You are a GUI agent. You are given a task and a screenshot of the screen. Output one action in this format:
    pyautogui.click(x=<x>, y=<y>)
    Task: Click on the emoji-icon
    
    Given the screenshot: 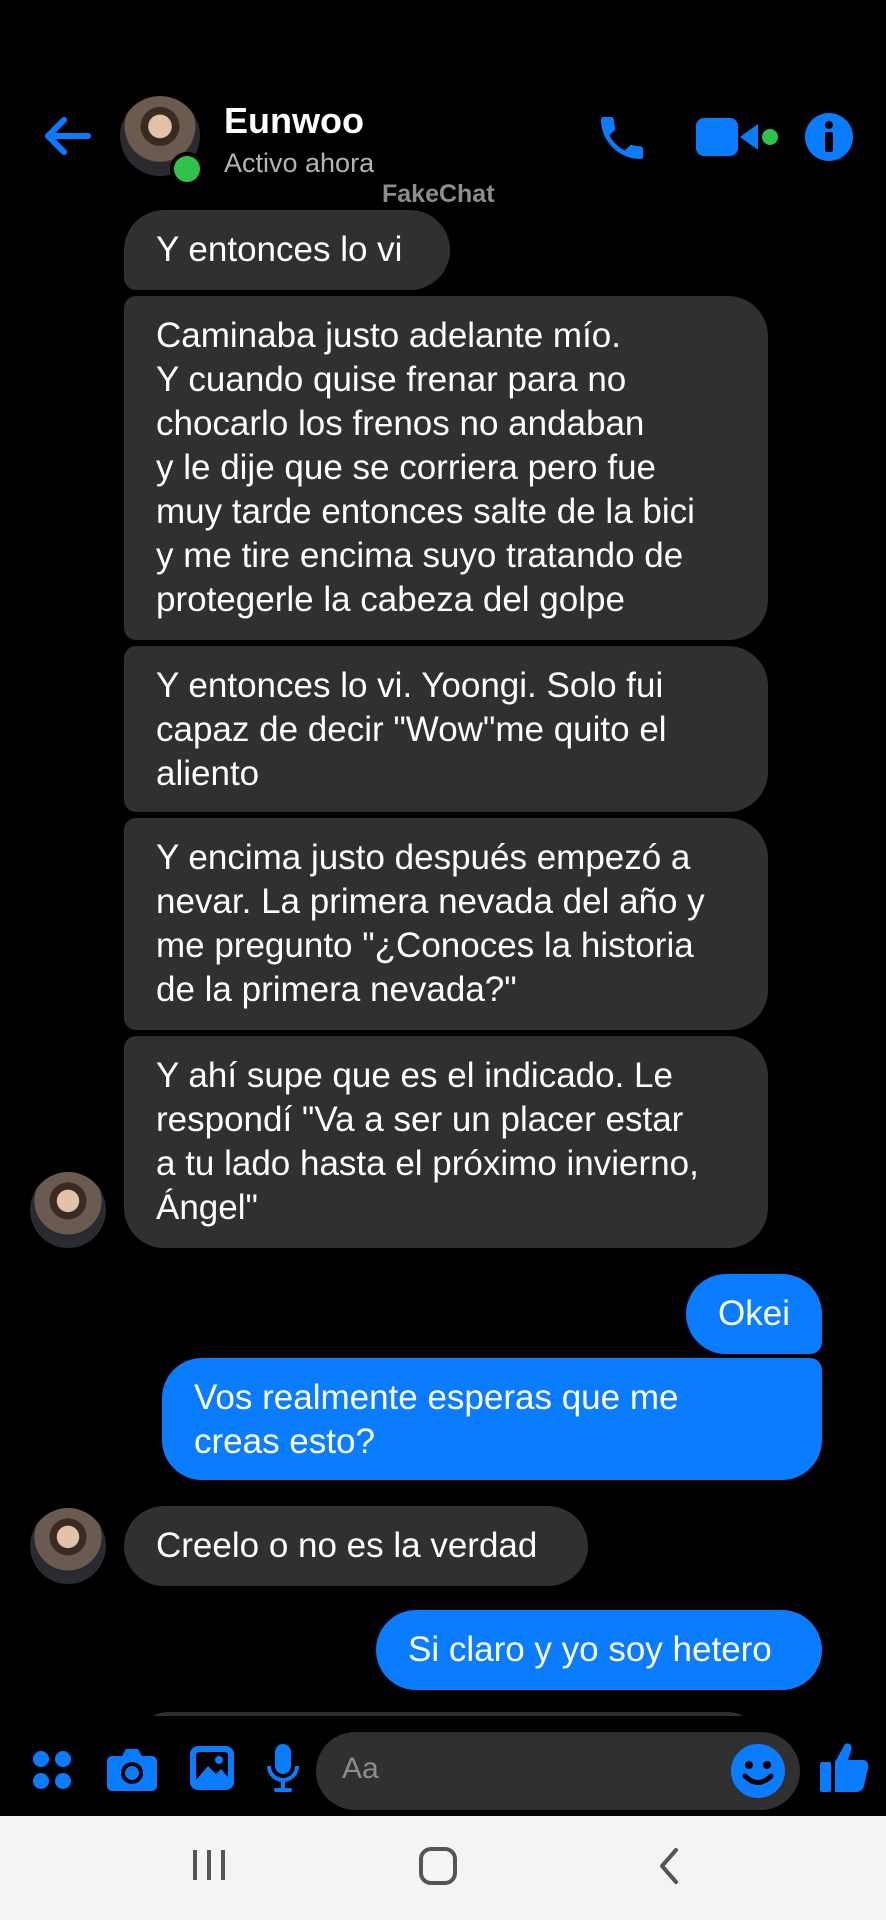 What is the action you would take?
    pyautogui.click(x=758, y=1771)
    